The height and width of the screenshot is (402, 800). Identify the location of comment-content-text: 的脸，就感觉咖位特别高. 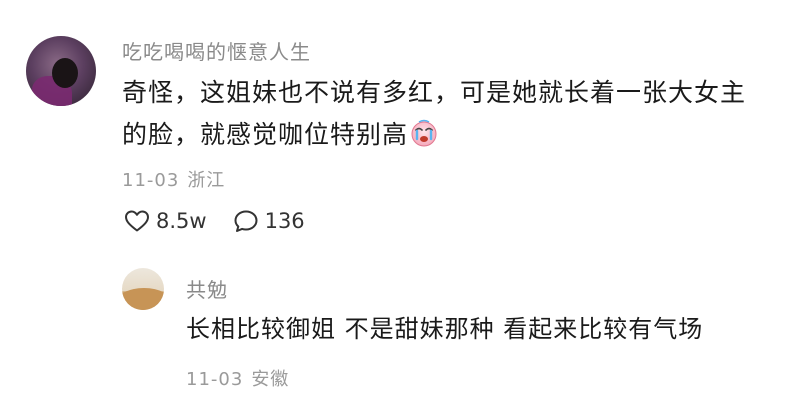
(265, 134).